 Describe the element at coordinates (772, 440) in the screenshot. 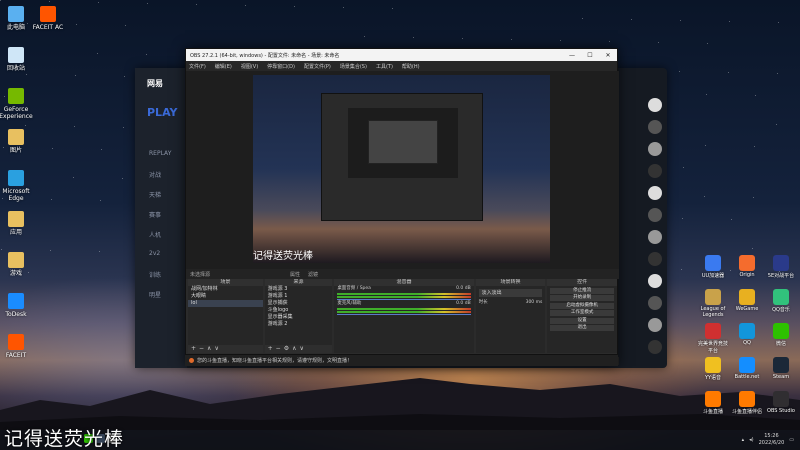

I see `clock: 15:26 2022/6/20` at that location.